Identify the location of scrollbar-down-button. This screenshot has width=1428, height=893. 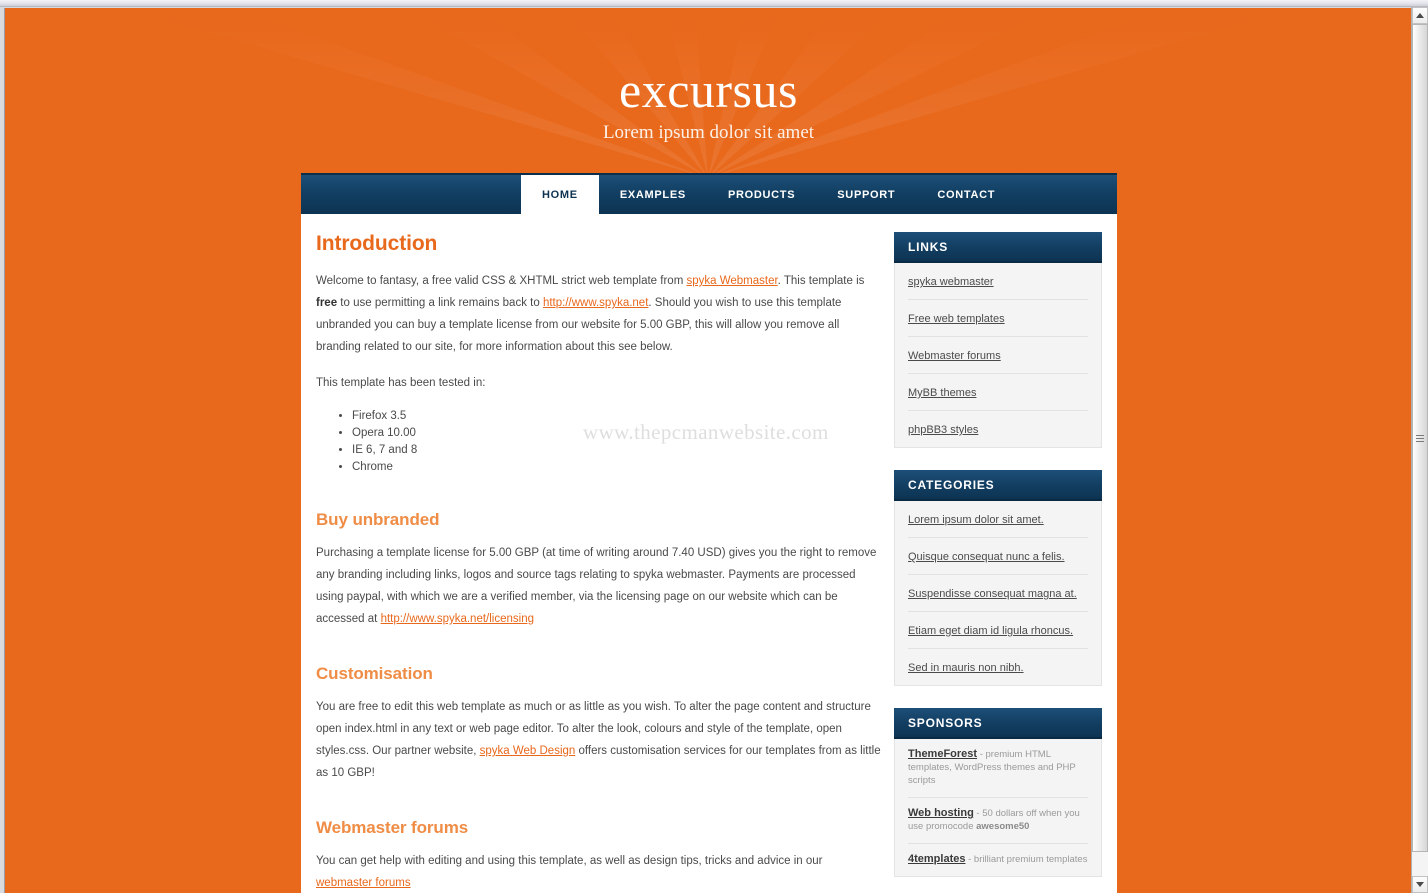
(1420, 884).